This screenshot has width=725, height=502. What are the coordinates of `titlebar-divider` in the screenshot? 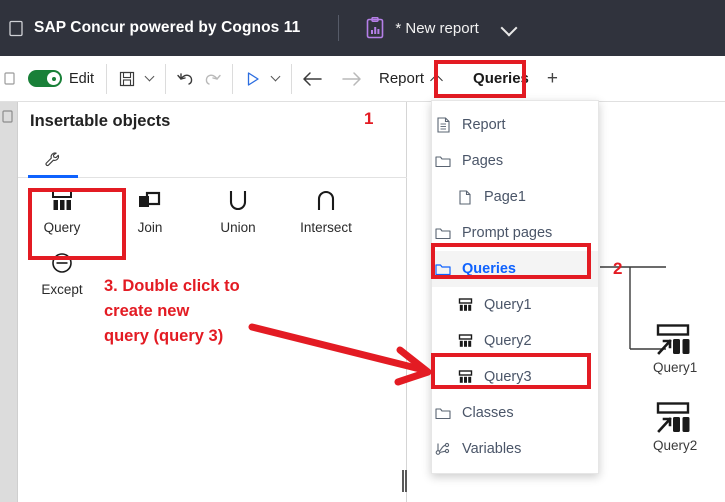 It's located at (339, 28).